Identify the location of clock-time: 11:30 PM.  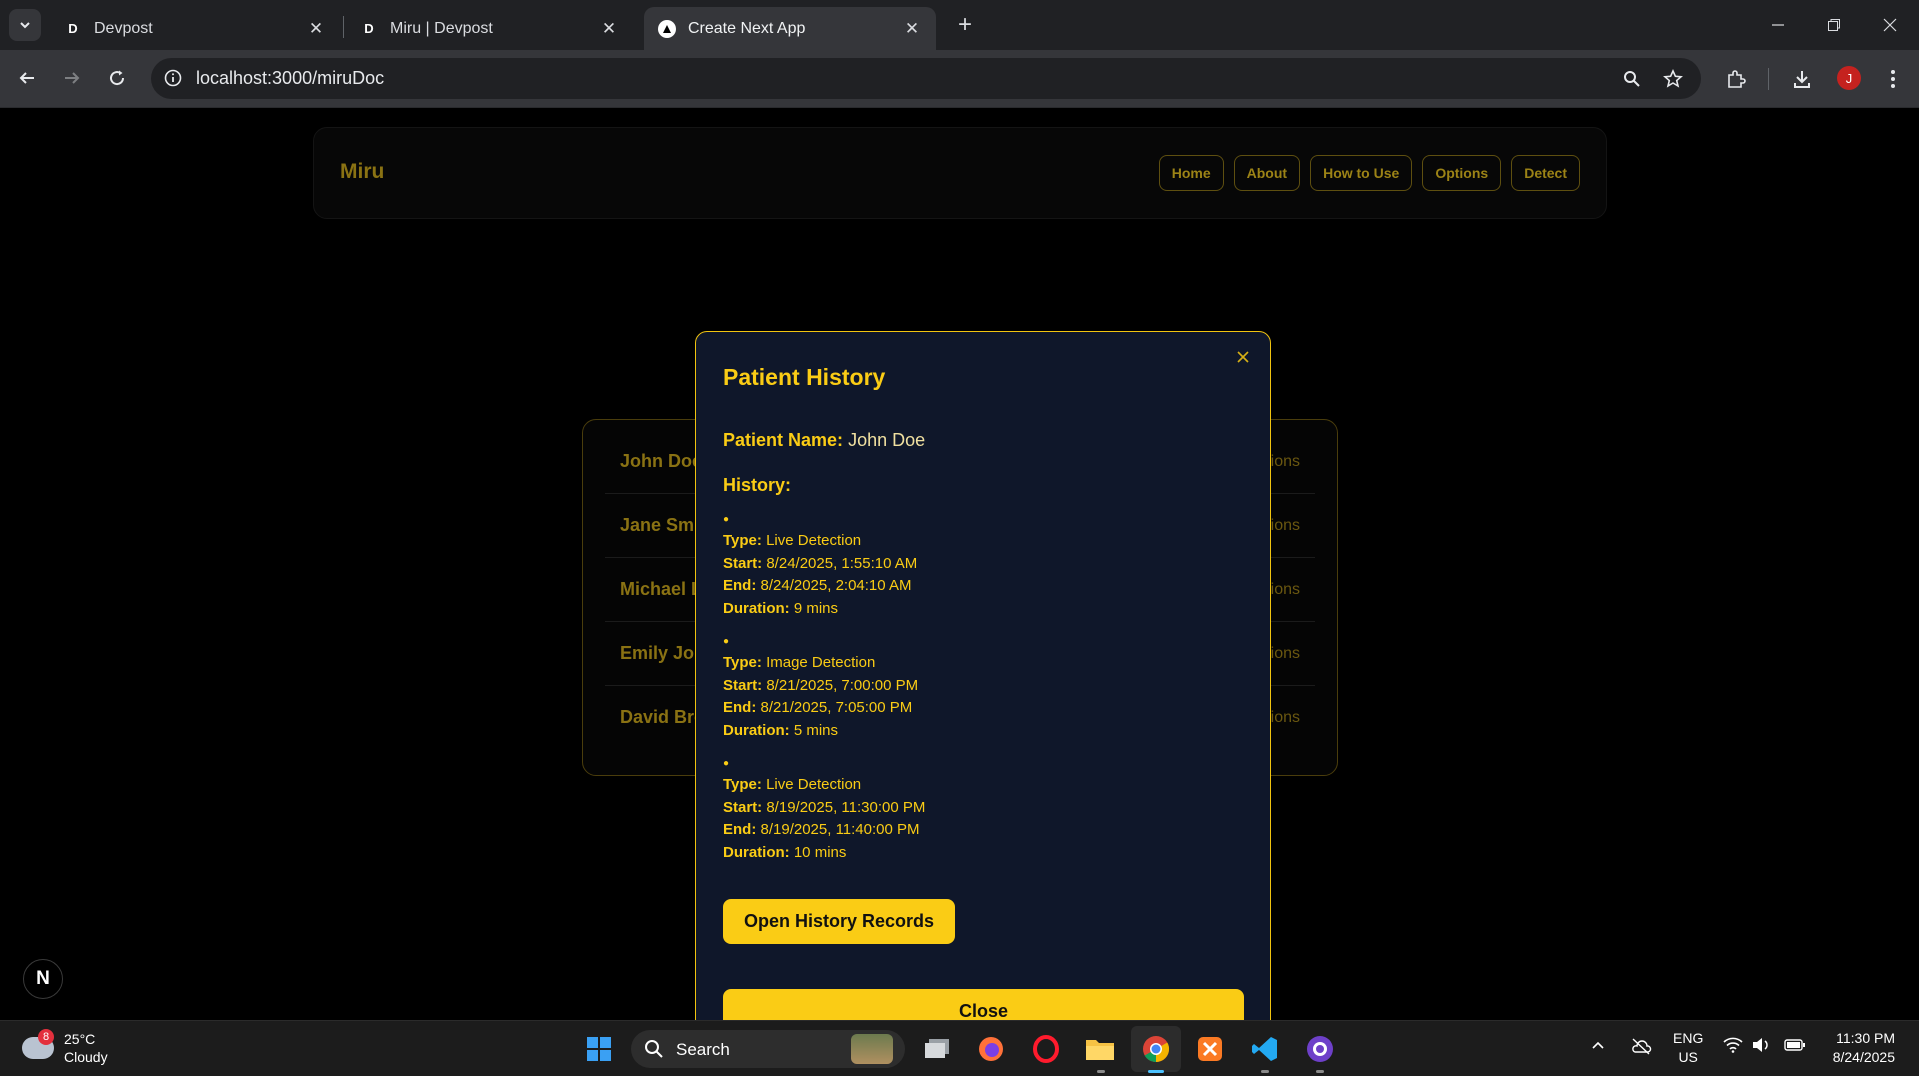
(1865, 1038).